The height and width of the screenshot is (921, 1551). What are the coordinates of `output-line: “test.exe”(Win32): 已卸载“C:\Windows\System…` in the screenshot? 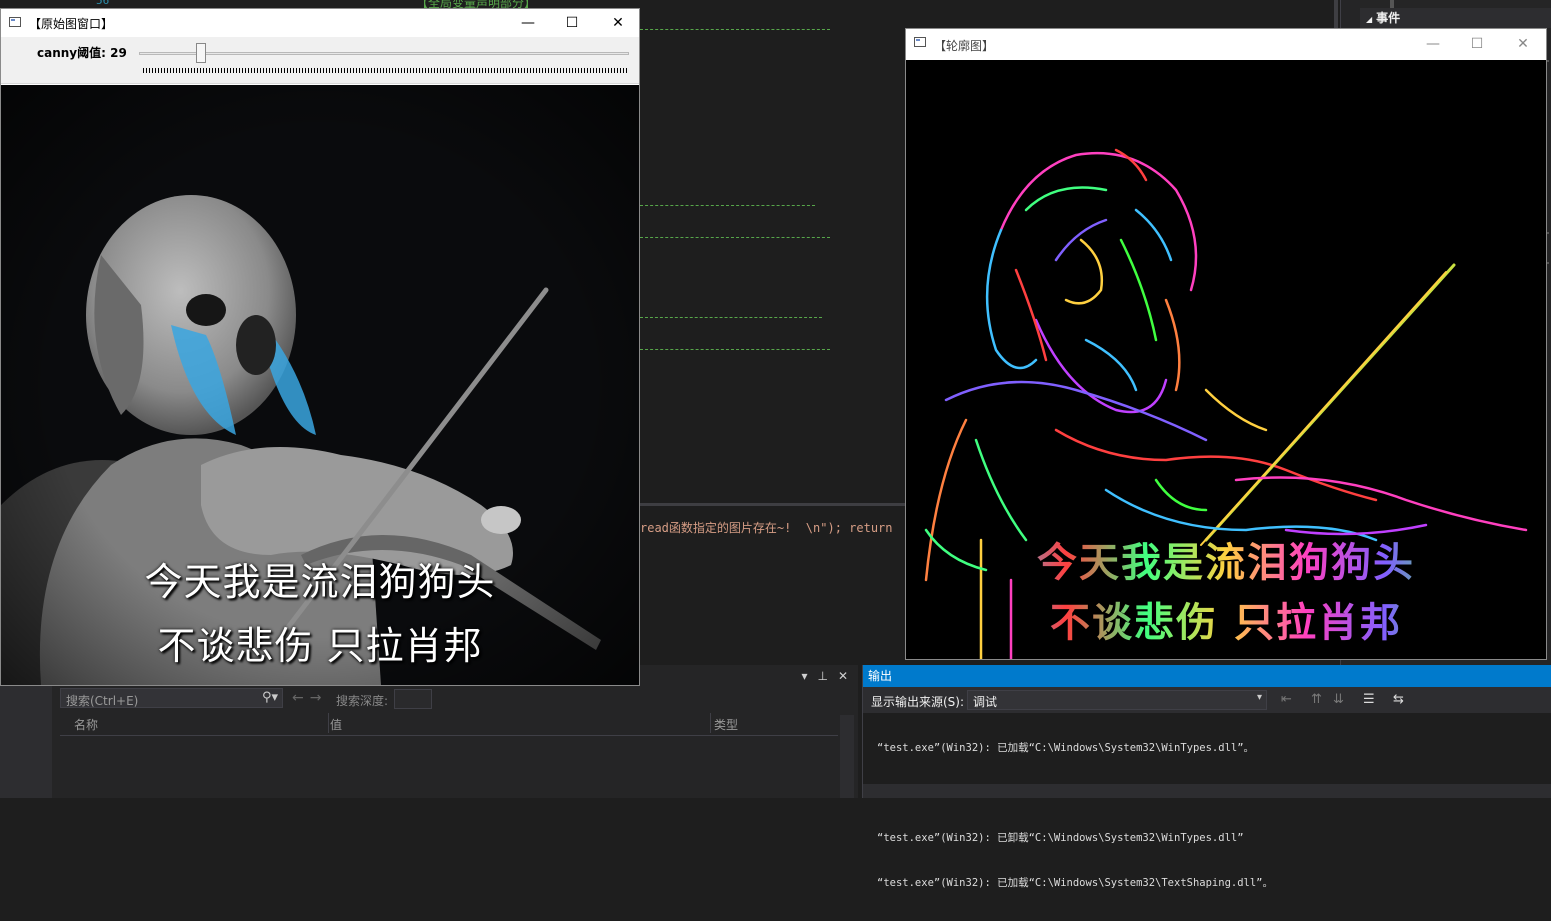 It's located at (1060, 838).